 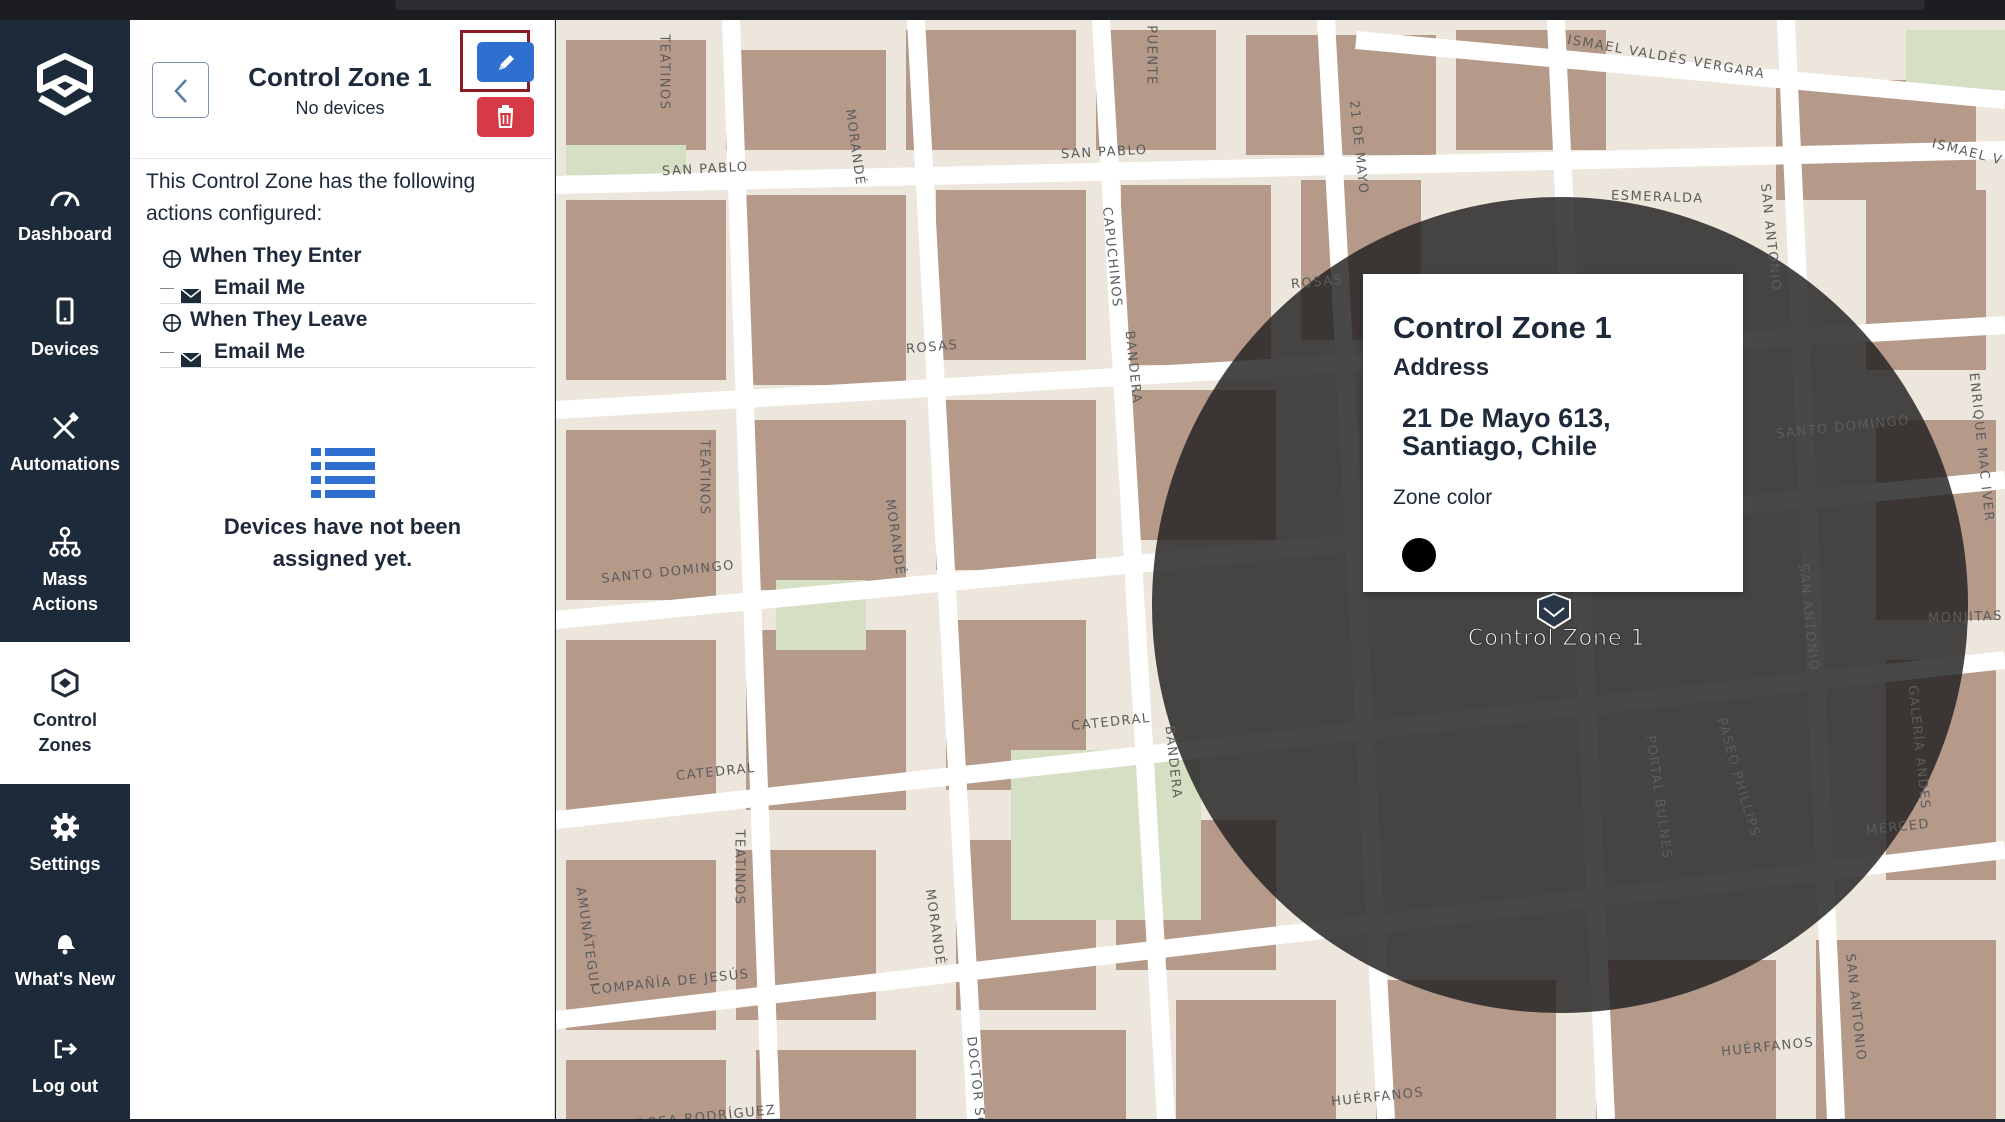 What do you see at coordinates (342, 473) in the screenshot?
I see `list-icon` at bounding box center [342, 473].